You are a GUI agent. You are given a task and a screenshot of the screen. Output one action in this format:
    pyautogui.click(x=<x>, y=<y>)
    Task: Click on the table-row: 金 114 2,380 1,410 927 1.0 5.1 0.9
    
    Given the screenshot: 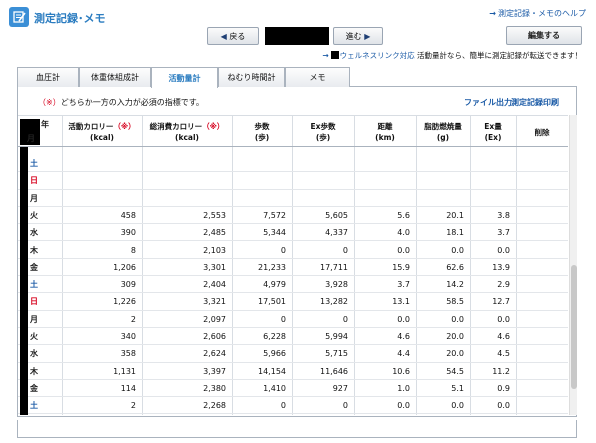 What is the action you would take?
    pyautogui.click(x=293, y=389)
    